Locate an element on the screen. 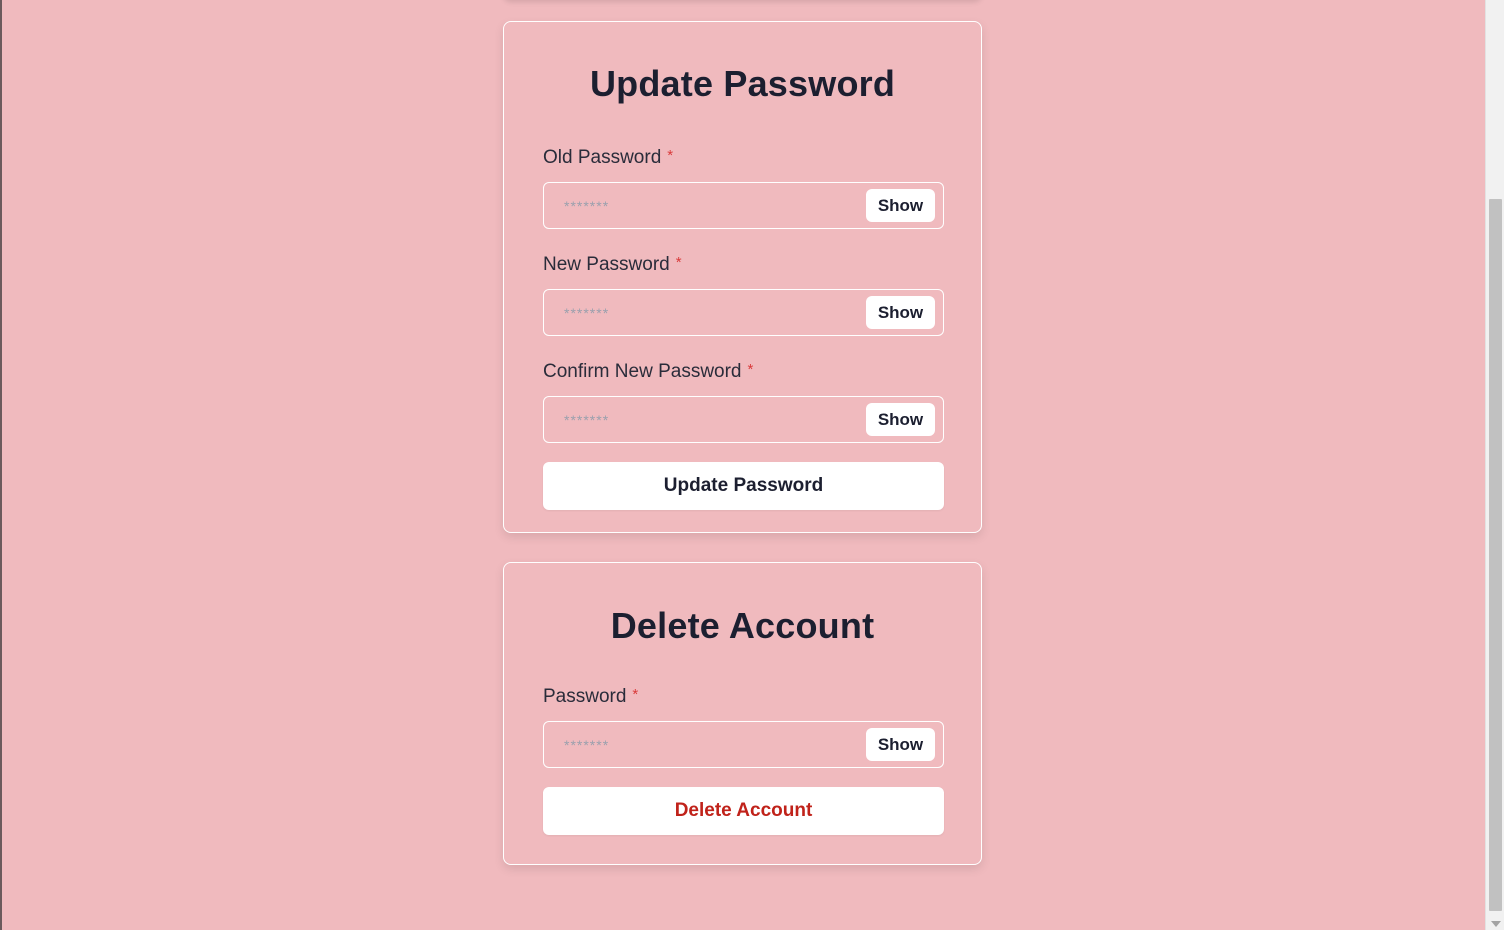 The image size is (1504, 930). confirm-password-show-button: Show is located at coordinates (900, 419).